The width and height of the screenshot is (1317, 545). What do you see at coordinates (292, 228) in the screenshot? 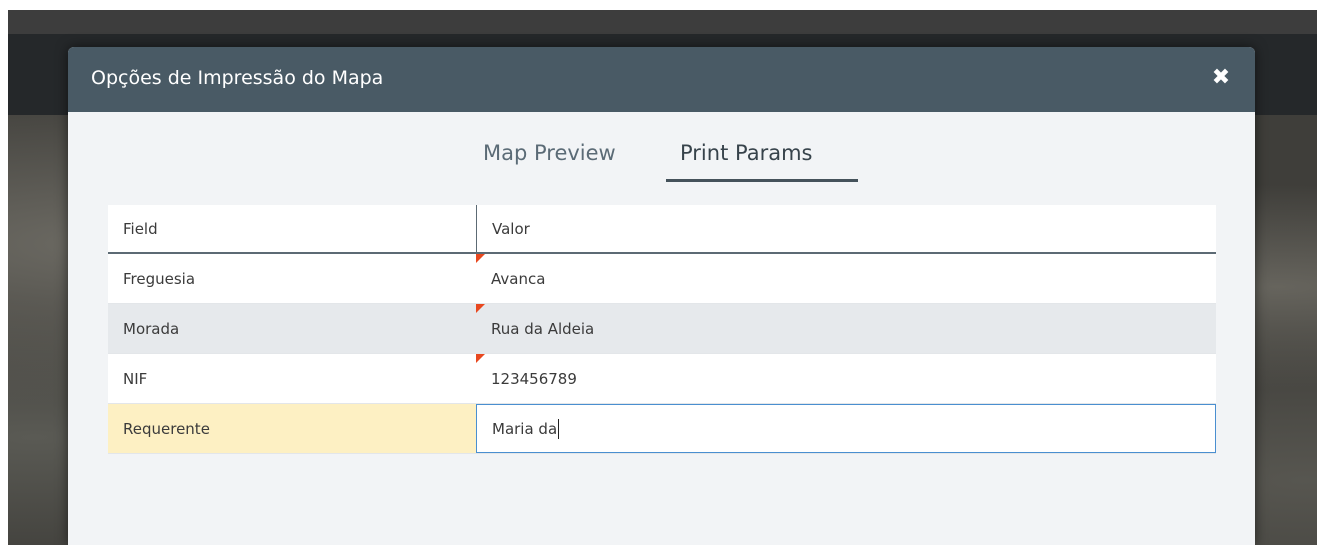
I see `column-header-field: Field` at bounding box center [292, 228].